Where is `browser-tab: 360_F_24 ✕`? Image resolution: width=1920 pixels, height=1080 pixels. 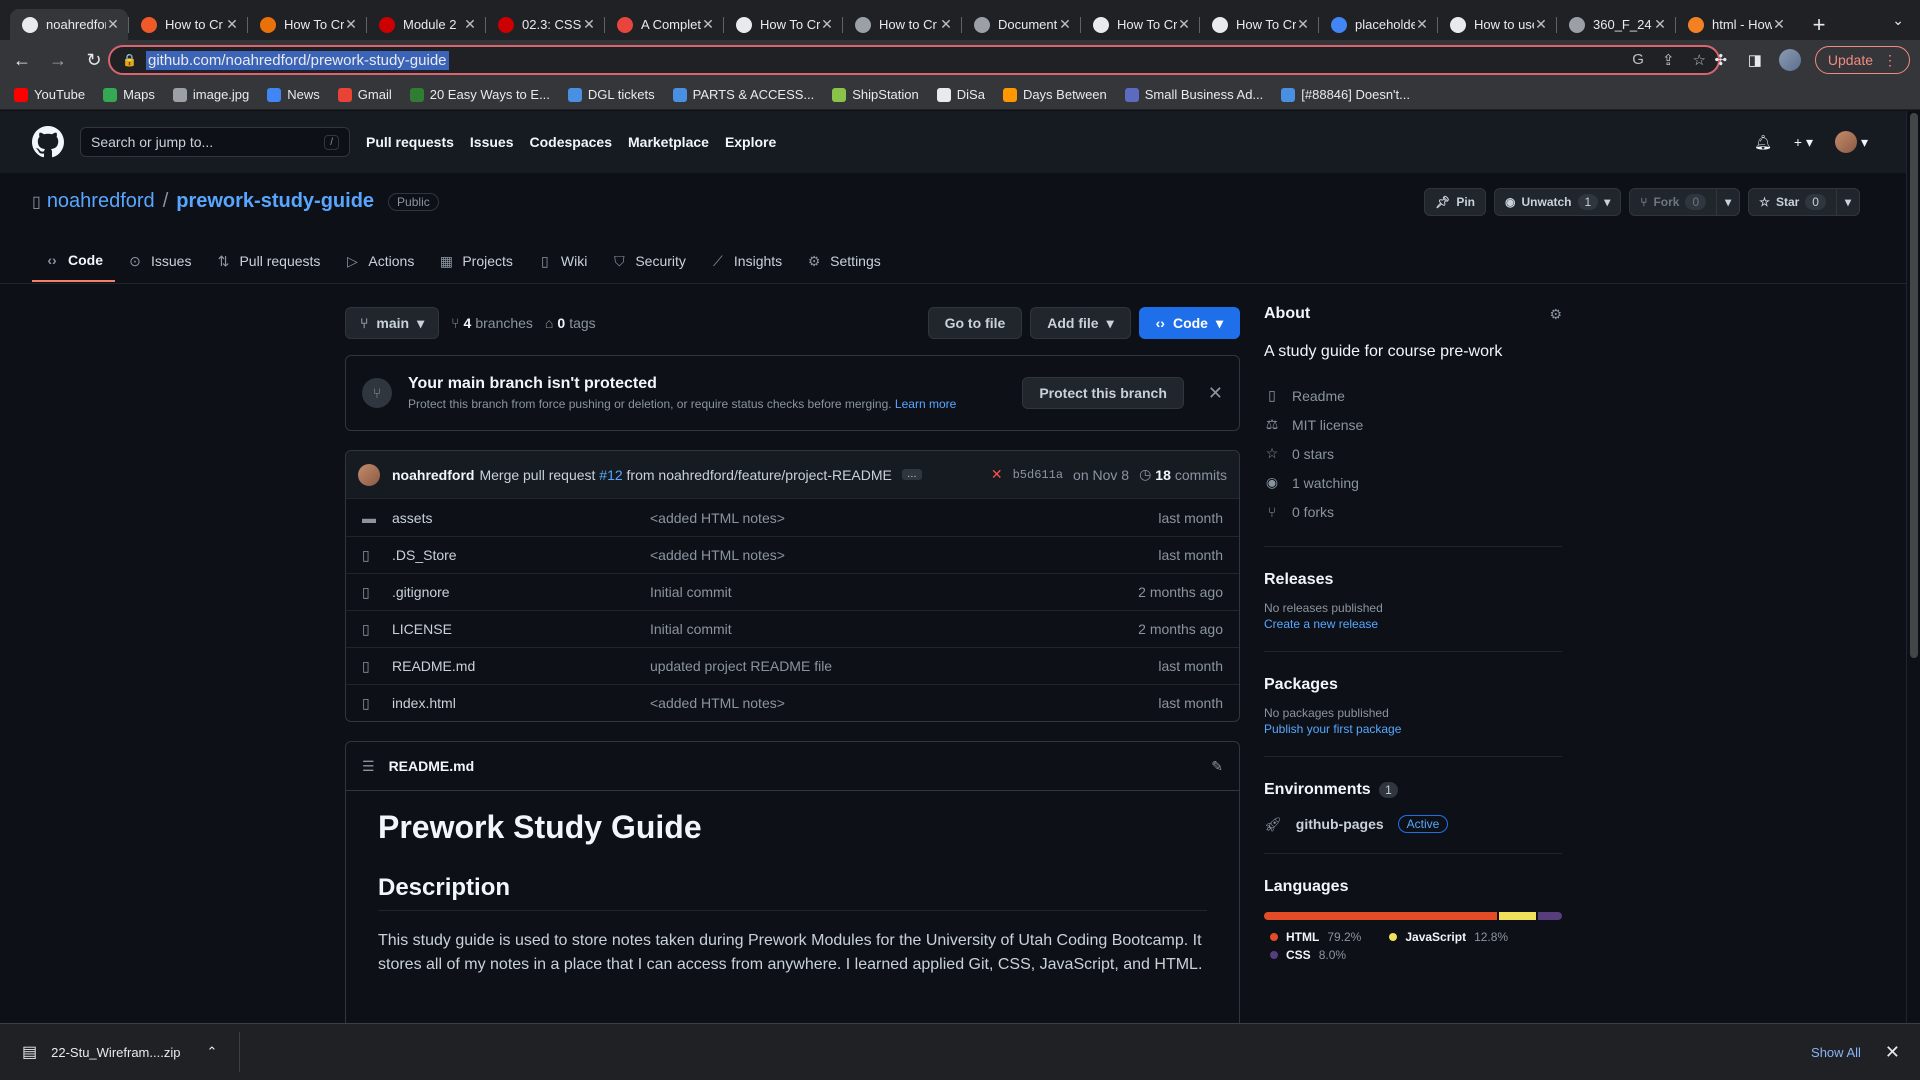 browser-tab: 360_F_24 ✕ is located at coordinates (1615, 24).